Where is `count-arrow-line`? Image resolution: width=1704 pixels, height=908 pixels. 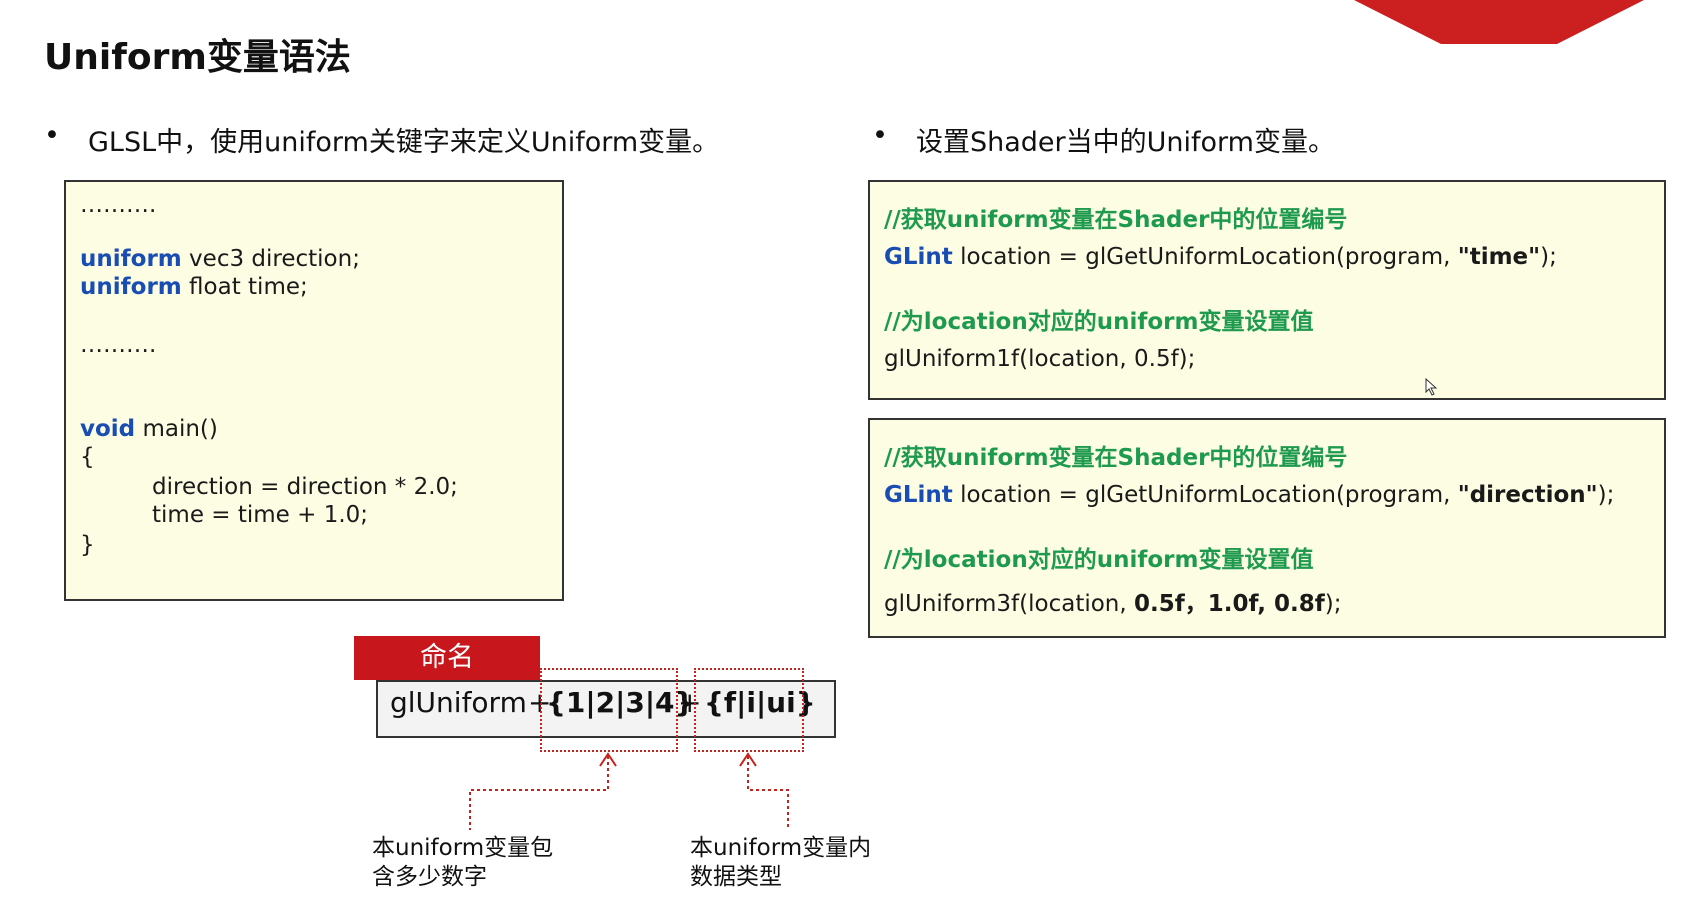 count-arrow-line is located at coordinates (539, 793).